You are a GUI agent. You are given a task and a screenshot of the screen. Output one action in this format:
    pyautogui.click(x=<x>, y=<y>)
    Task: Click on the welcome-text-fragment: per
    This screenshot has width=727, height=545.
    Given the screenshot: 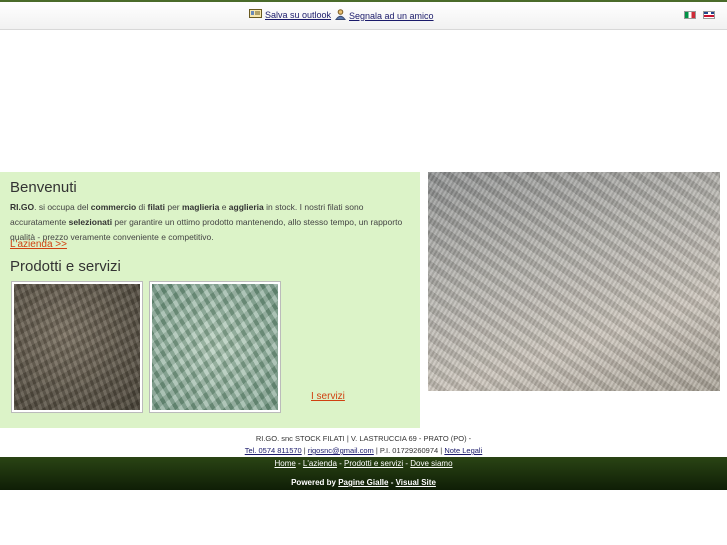 What is the action you would take?
    pyautogui.click(x=173, y=207)
    